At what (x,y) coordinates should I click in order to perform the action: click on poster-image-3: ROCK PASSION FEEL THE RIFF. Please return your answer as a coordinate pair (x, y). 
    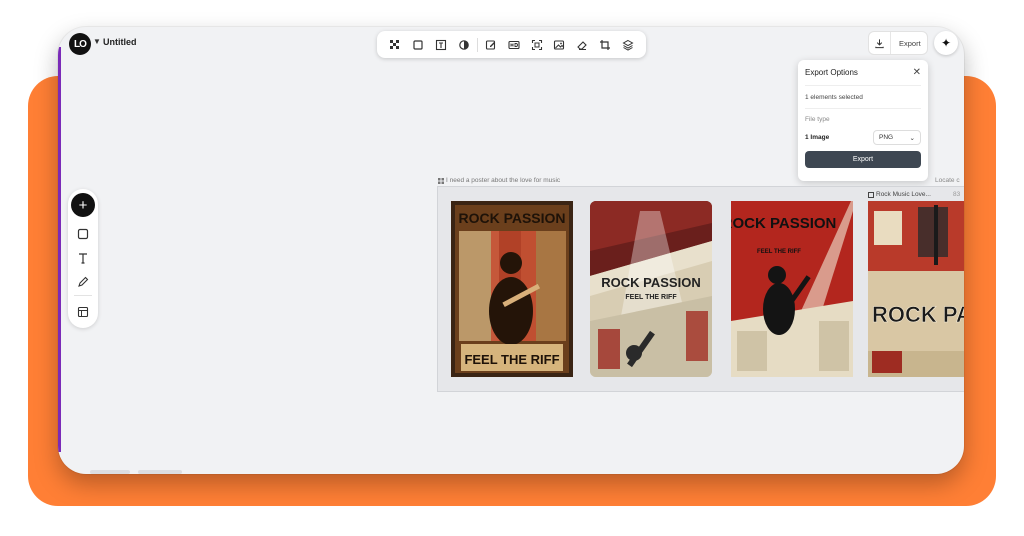
    Looking at the image, I should click on (792, 289).